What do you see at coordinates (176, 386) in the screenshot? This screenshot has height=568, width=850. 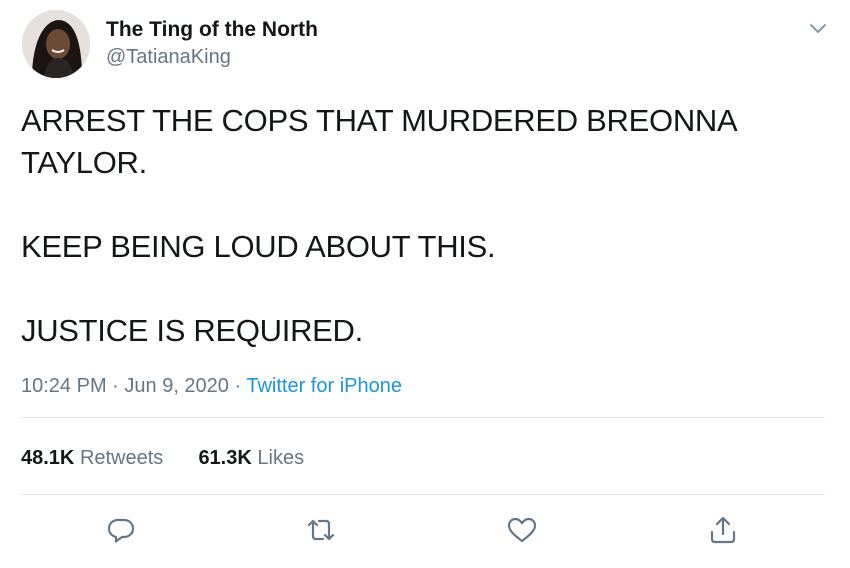 I see `tweet-date: Jun 9, 2020` at bounding box center [176, 386].